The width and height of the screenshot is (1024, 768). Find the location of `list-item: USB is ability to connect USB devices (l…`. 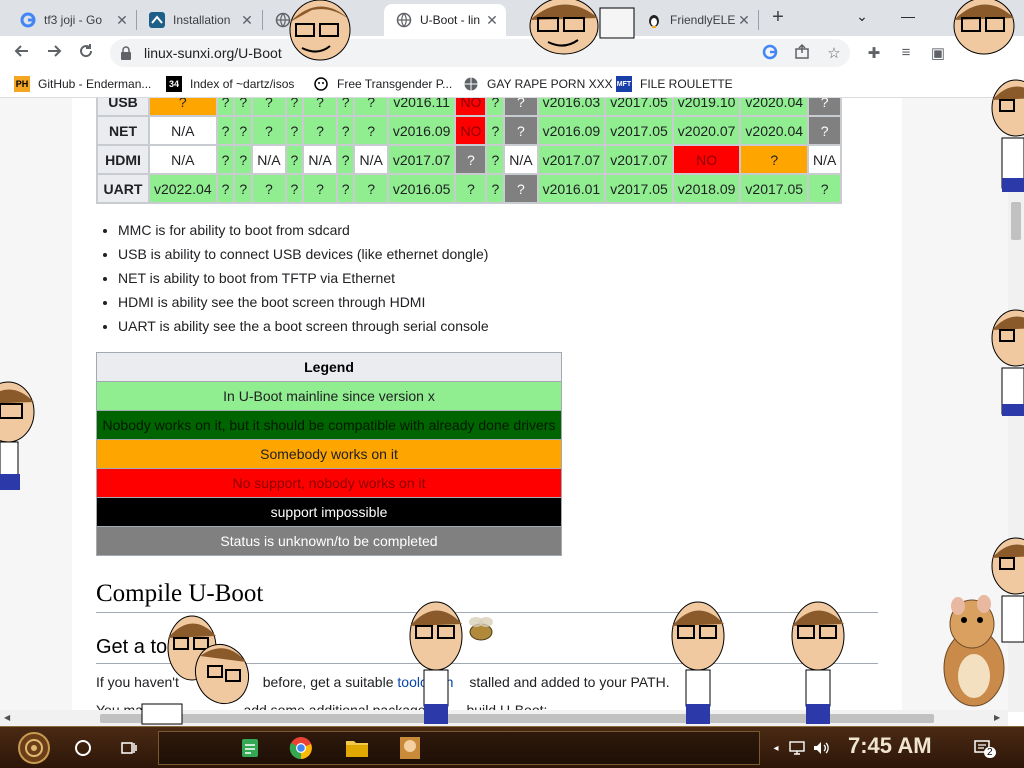

list-item: USB is ability to connect USB devices (l… is located at coordinates (303, 256).